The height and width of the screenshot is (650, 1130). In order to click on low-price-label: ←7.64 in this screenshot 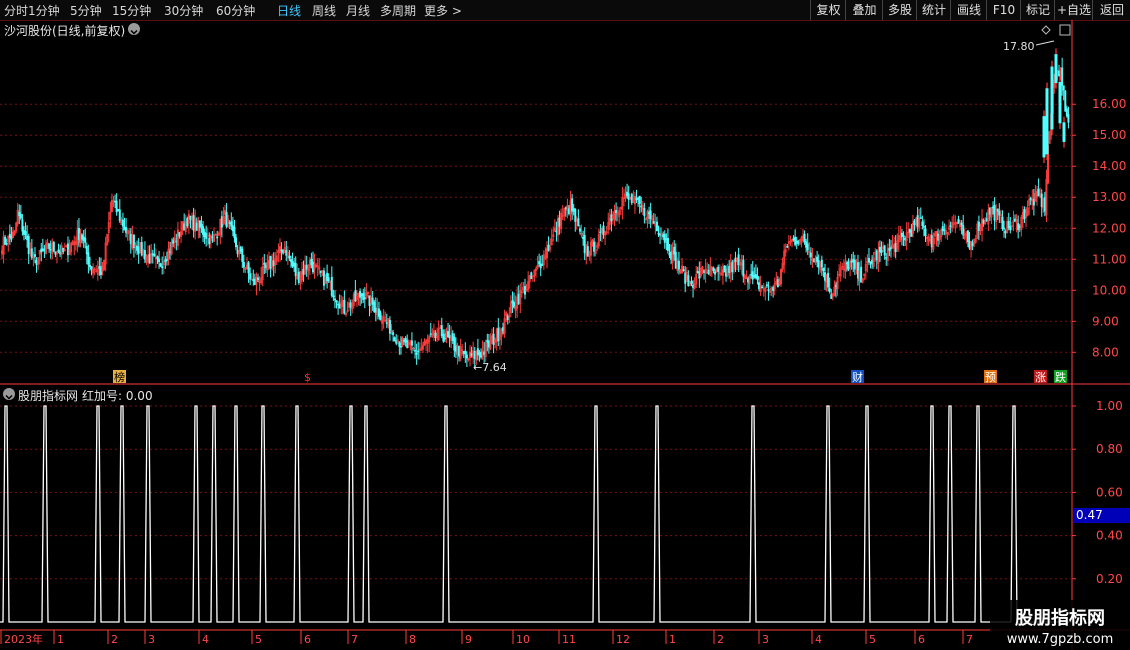, I will do `click(490, 367)`.